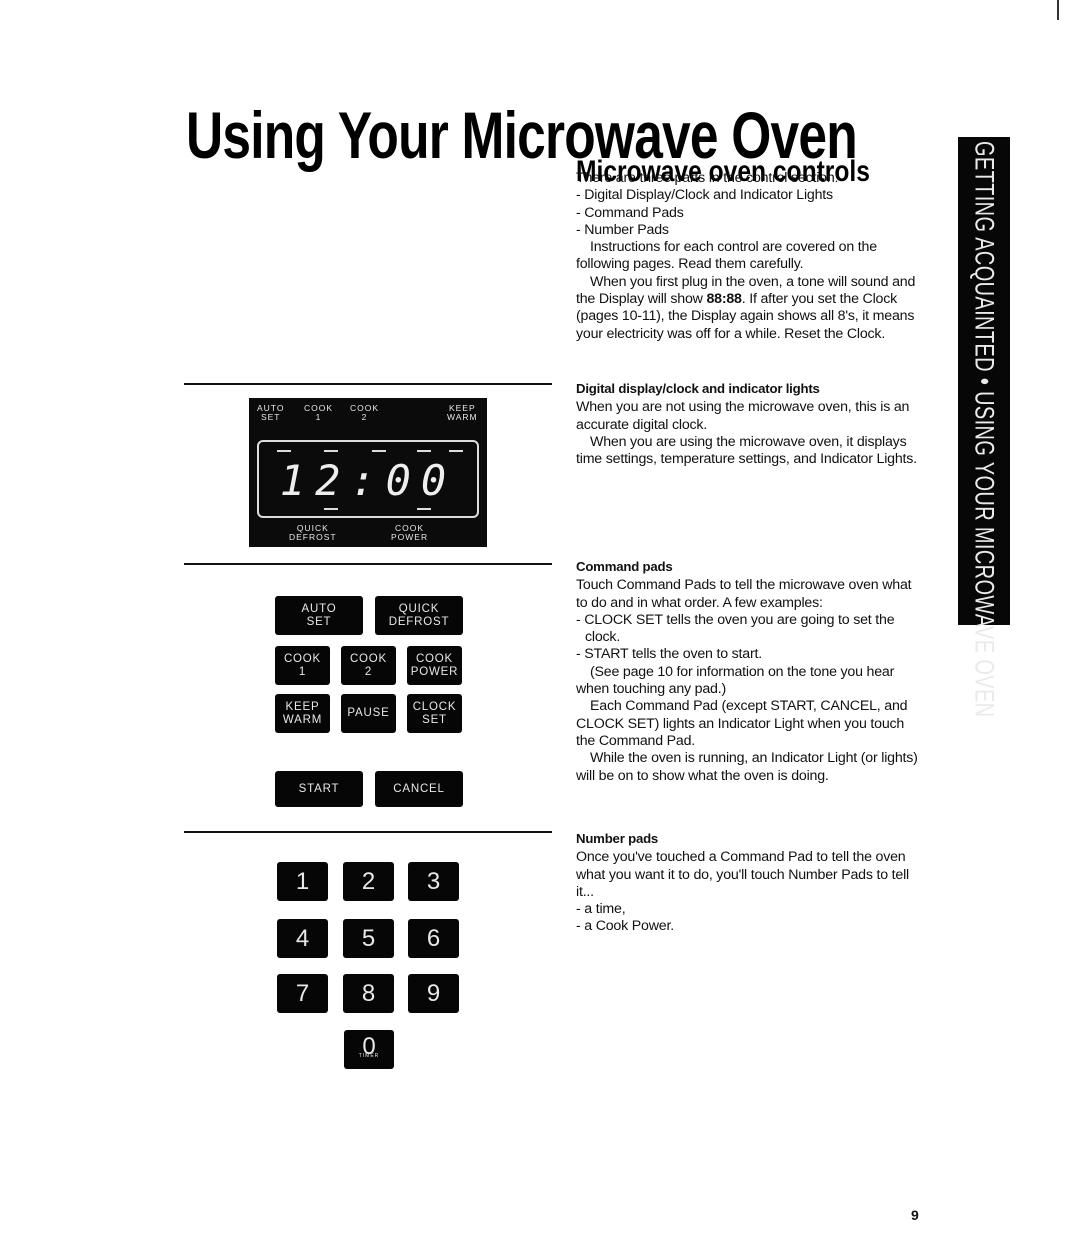 The height and width of the screenshot is (1246, 1080). What do you see at coordinates (419, 789) in the screenshot?
I see `cancel-pad: CANCEL` at bounding box center [419, 789].